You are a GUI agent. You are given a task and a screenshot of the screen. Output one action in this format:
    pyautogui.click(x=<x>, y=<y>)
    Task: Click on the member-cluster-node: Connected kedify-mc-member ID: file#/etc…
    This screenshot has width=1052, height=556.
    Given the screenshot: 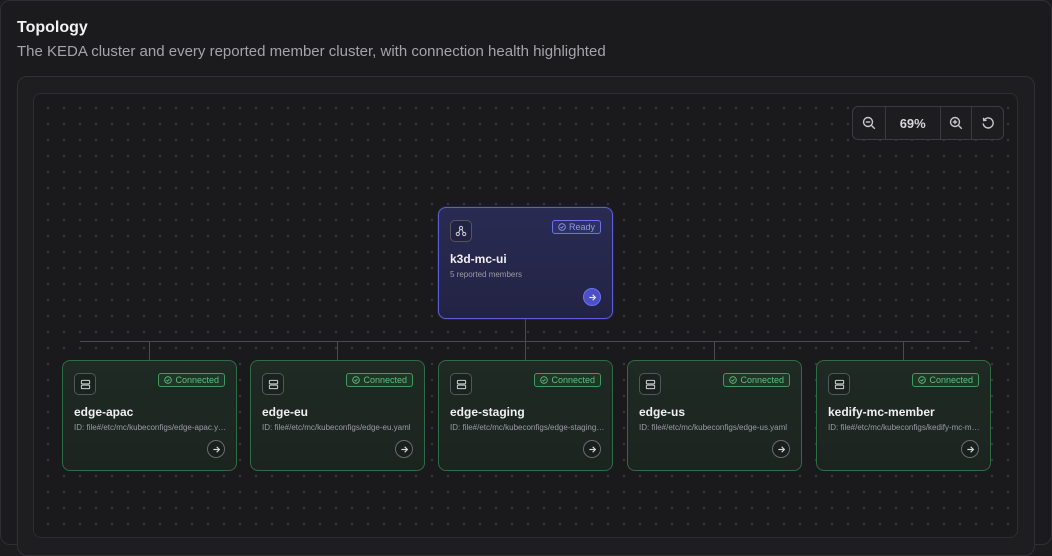 What is the action you would take?
    pyautogui.click(x=903, y=415)
    